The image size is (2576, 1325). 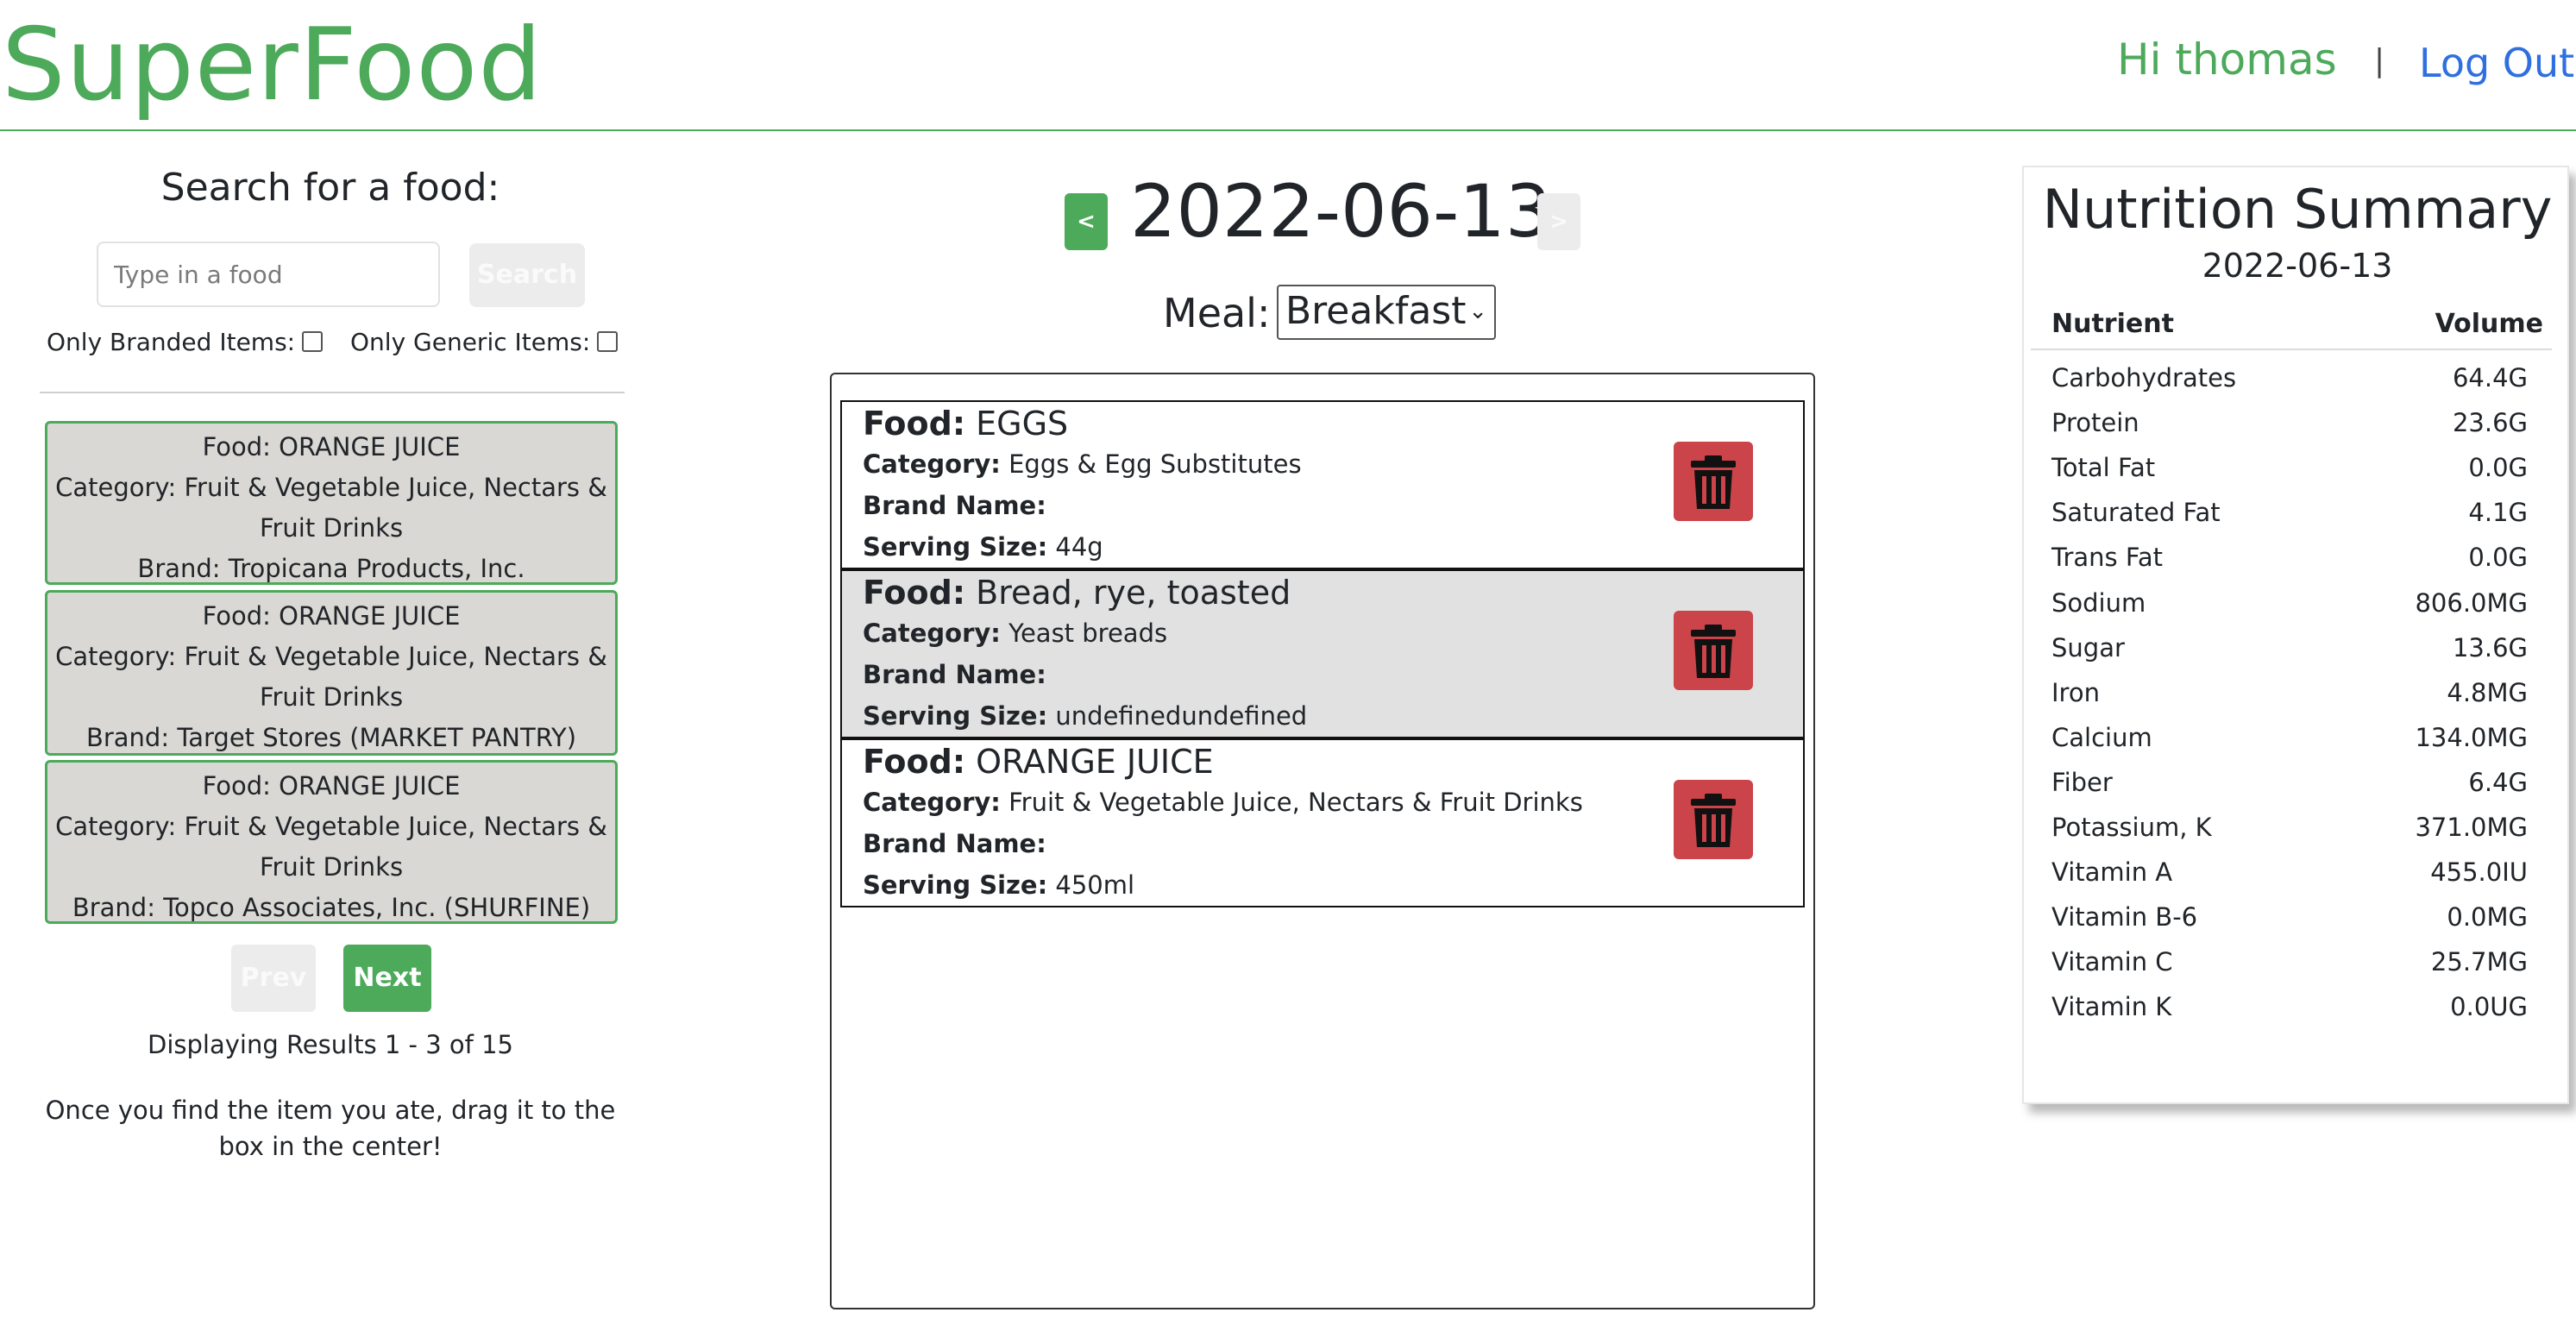 I want to click on nutrient-name: Saturated Fat, so click(x=2136, y=513).